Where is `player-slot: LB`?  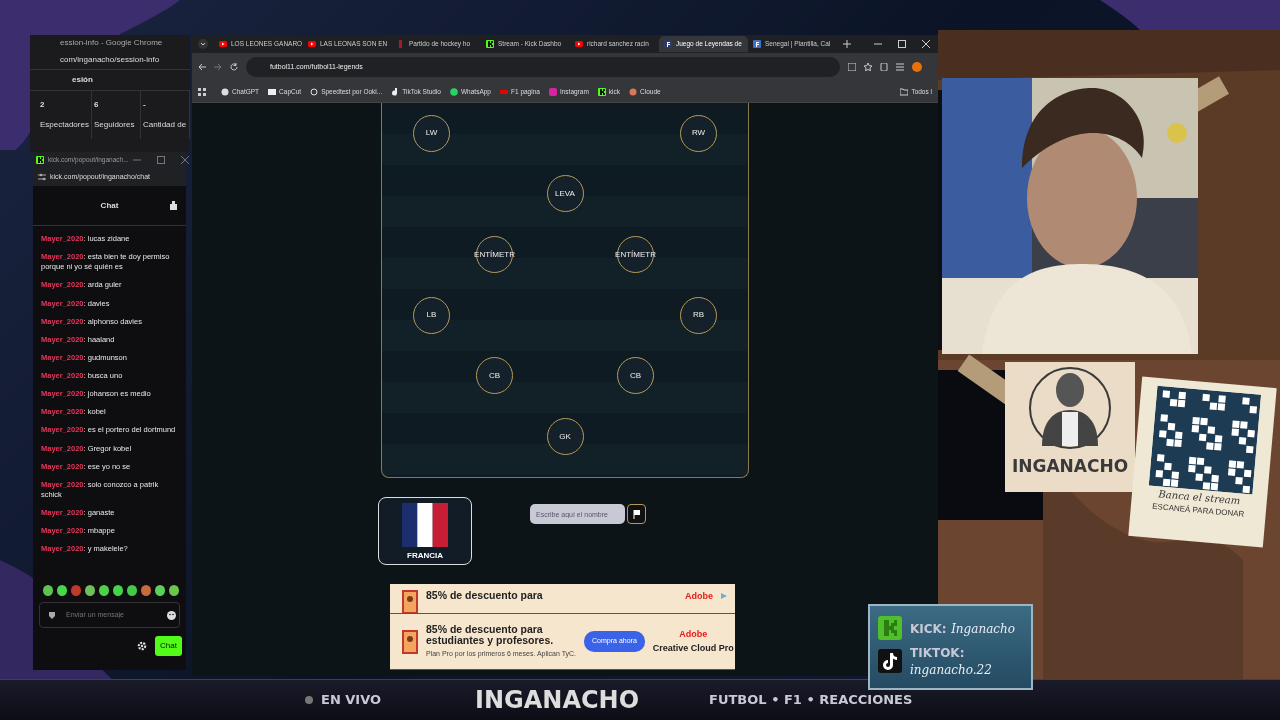 player-slot: LB is located at coordinates (431, 315).